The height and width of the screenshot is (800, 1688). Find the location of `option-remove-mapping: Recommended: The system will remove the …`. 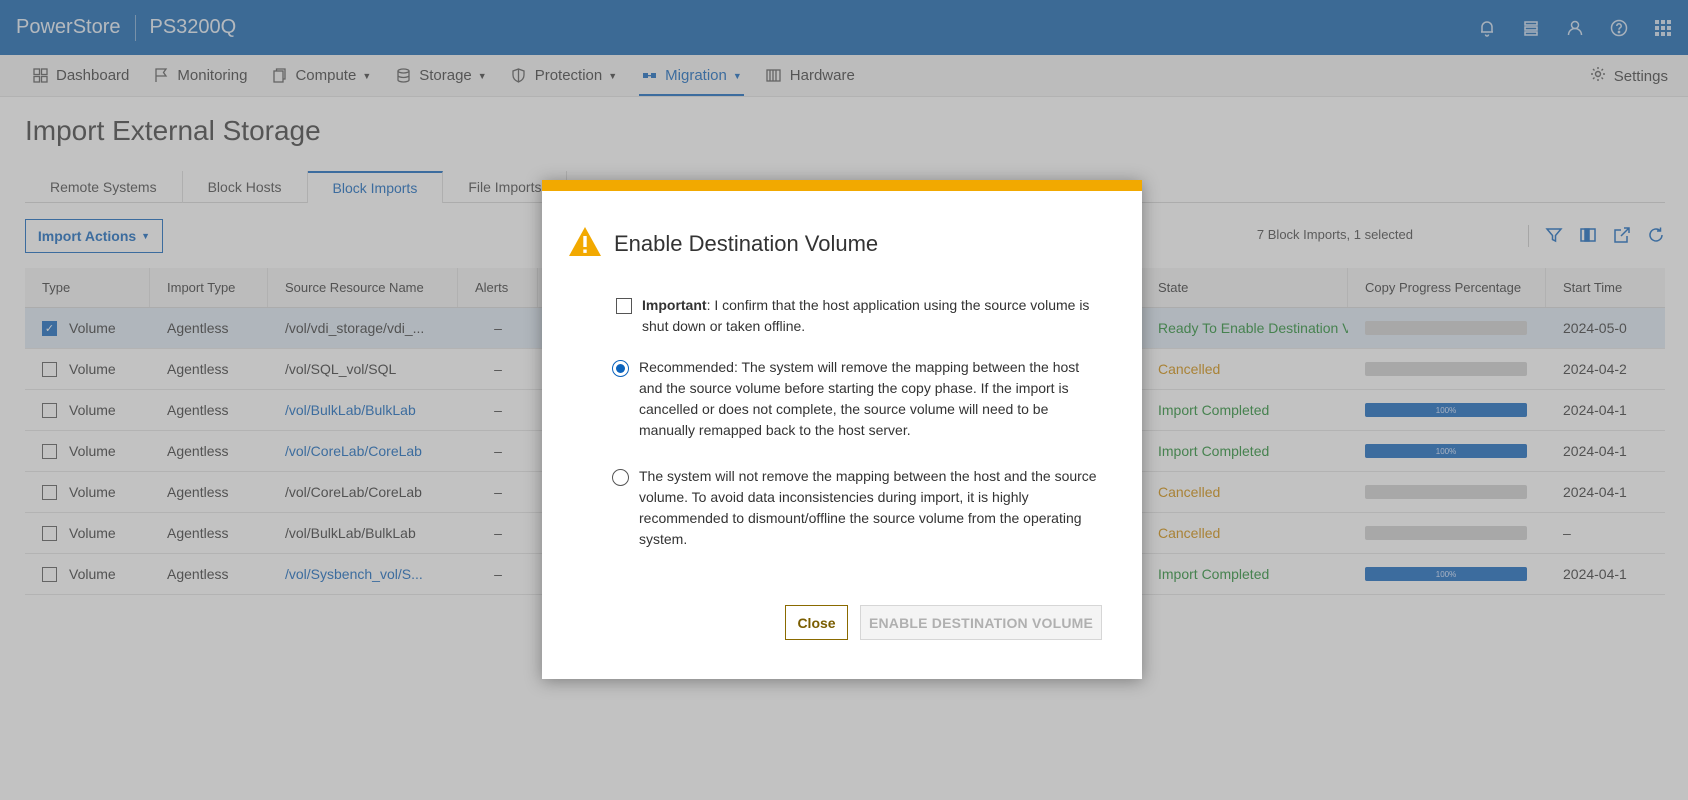

option-remove-mapping: Recommended: The system will remove the … is located at coordinates (858, 399).